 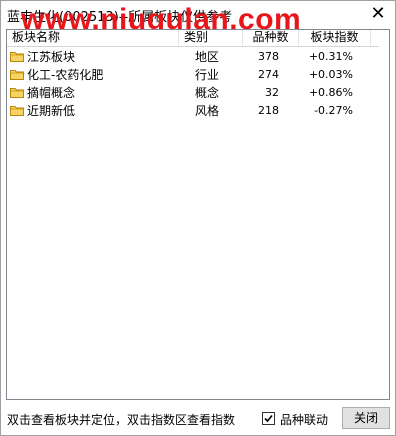 What do you see at coordinates (330, 92) in the screenshot?
I see `board-index-change: +0.86%` at bounding box center [330, 92].